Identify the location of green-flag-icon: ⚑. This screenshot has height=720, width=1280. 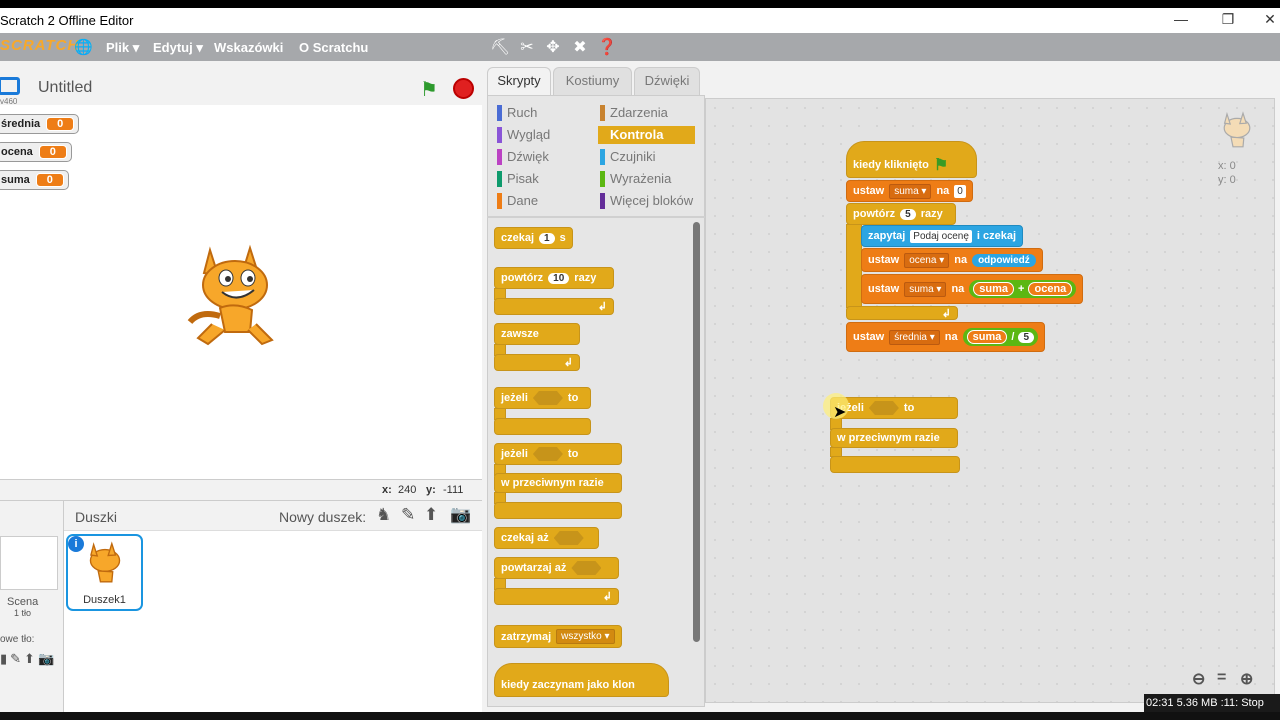
(429, 89).